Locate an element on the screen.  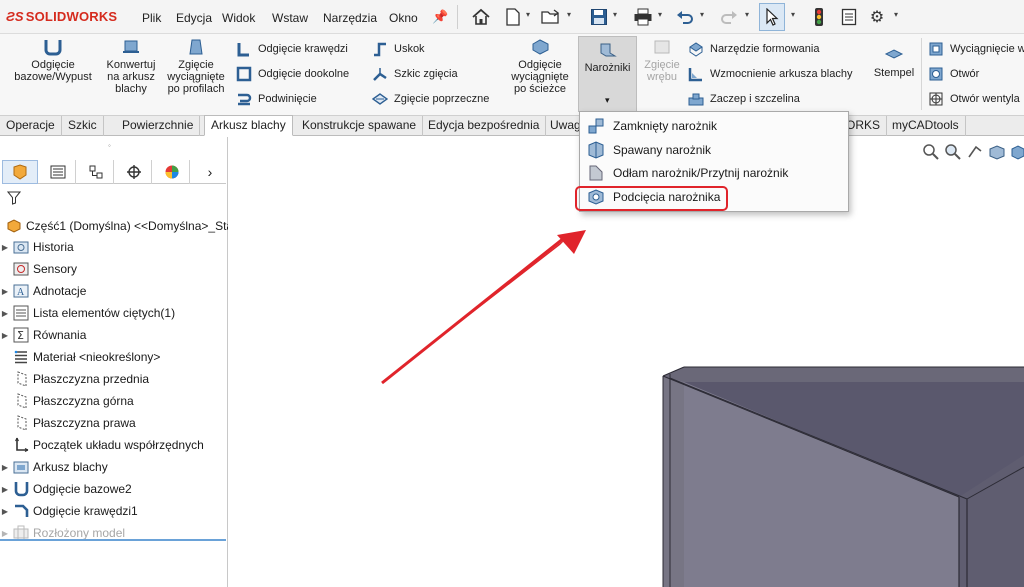
tree-item-plaszczyzna-prawa: Płaszczyzna prawa is located at coordinates (114, 423).